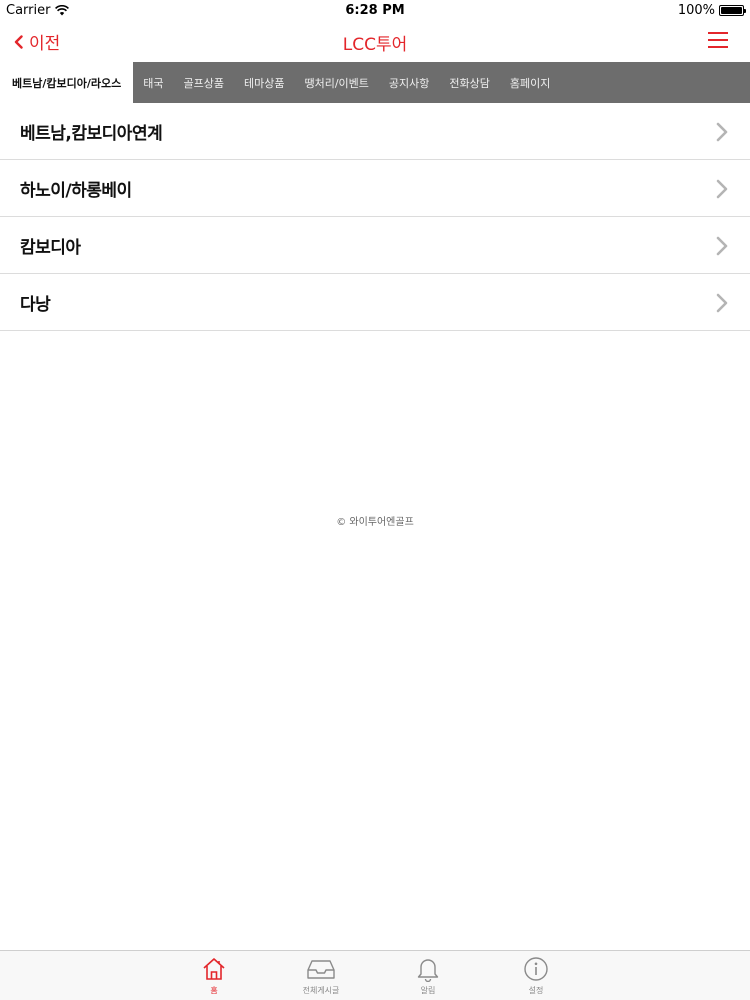 The height and width of the screenshot is (1000, 750). Describe the element at coordinates (50, 247) in the screenshot. I see `list-item-label: 캄보디아` at that location.